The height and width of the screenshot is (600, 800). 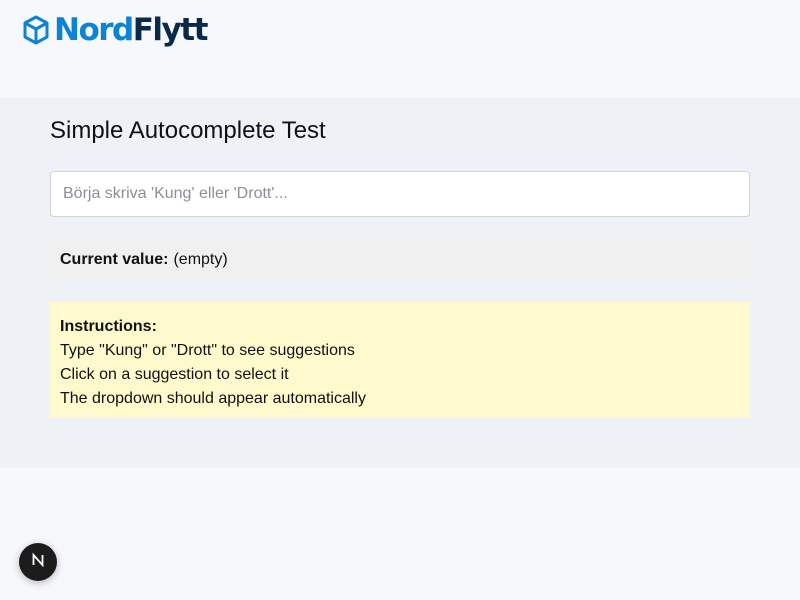 I want to click on current-value-text: (empty), so click(x=200, y=259).